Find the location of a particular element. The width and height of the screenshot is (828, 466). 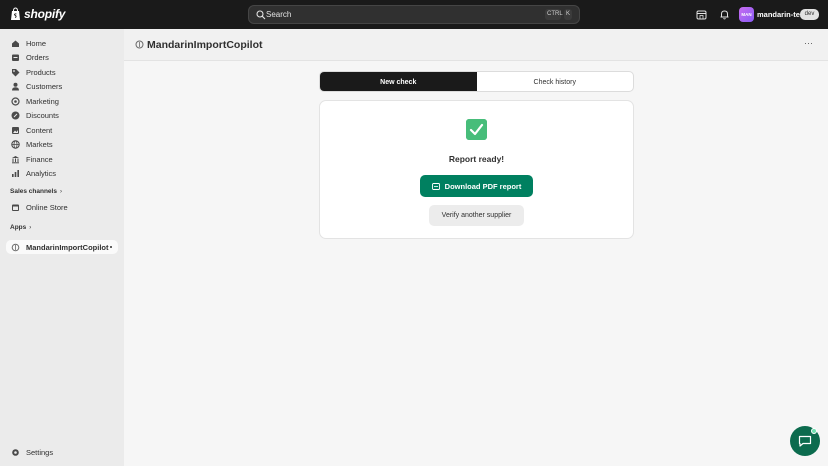

sidebar-item-label: Settings is located at coordinates (40, 452).